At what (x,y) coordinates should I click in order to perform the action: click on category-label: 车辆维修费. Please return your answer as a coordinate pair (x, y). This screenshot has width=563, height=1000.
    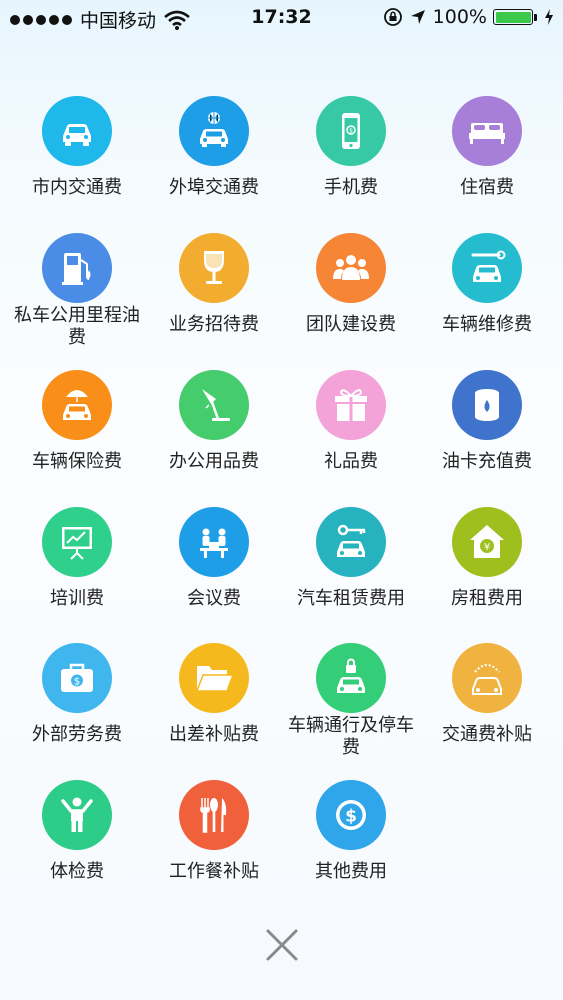
    Looking at the image, I should click on (487, 324).